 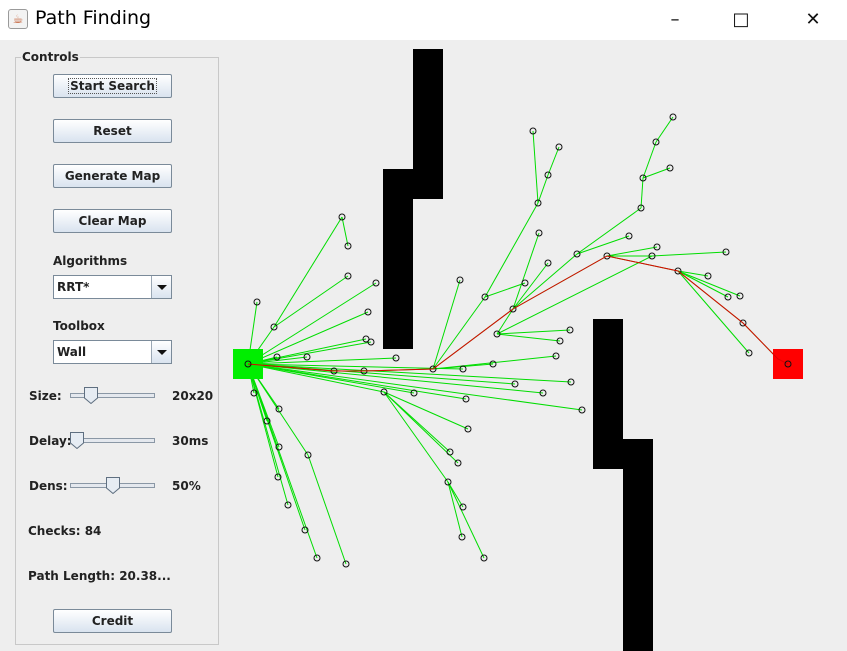 What do you see at coordinates (90, 261) in the screenshot?
I see `algorithms-label: Algorithms` at bounding box center [90, 261].